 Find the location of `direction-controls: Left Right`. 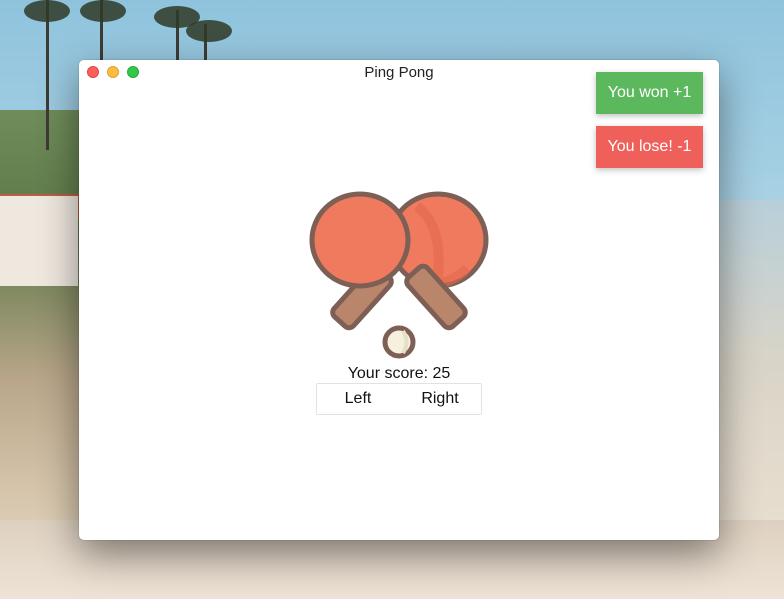

direction-controls: Left Right is located at coordinates (399, 399).